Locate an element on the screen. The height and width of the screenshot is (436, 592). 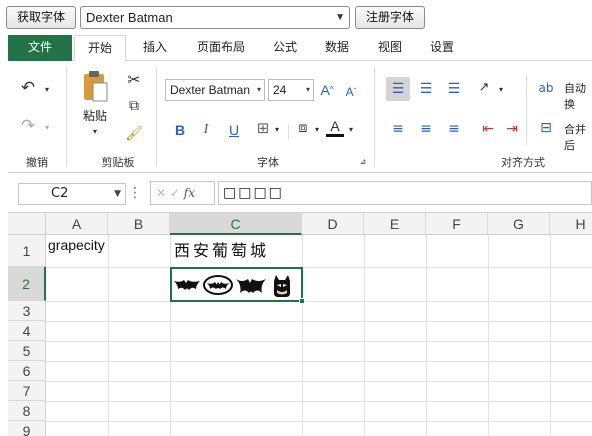
column-header-a: A is located at coordinates (77, 224).